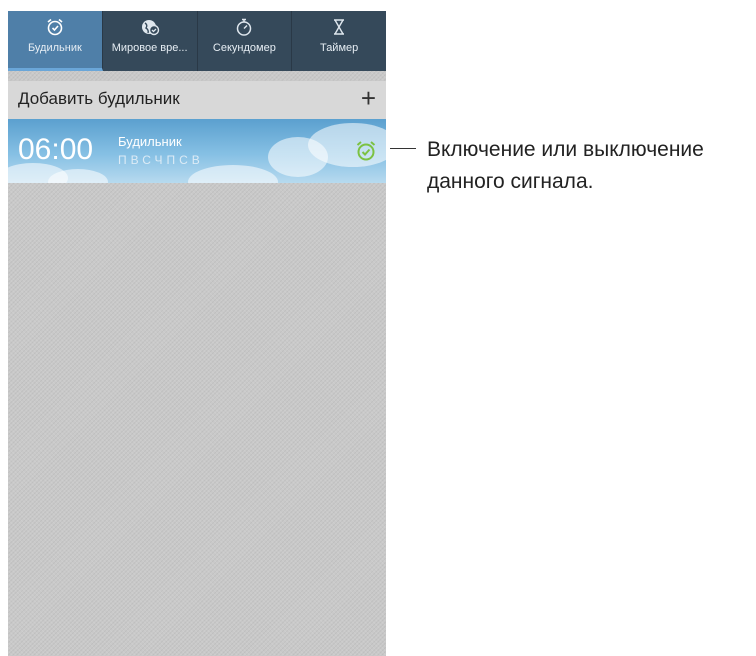  I want to click on tab-timer: Таймер, so click(339, 41).